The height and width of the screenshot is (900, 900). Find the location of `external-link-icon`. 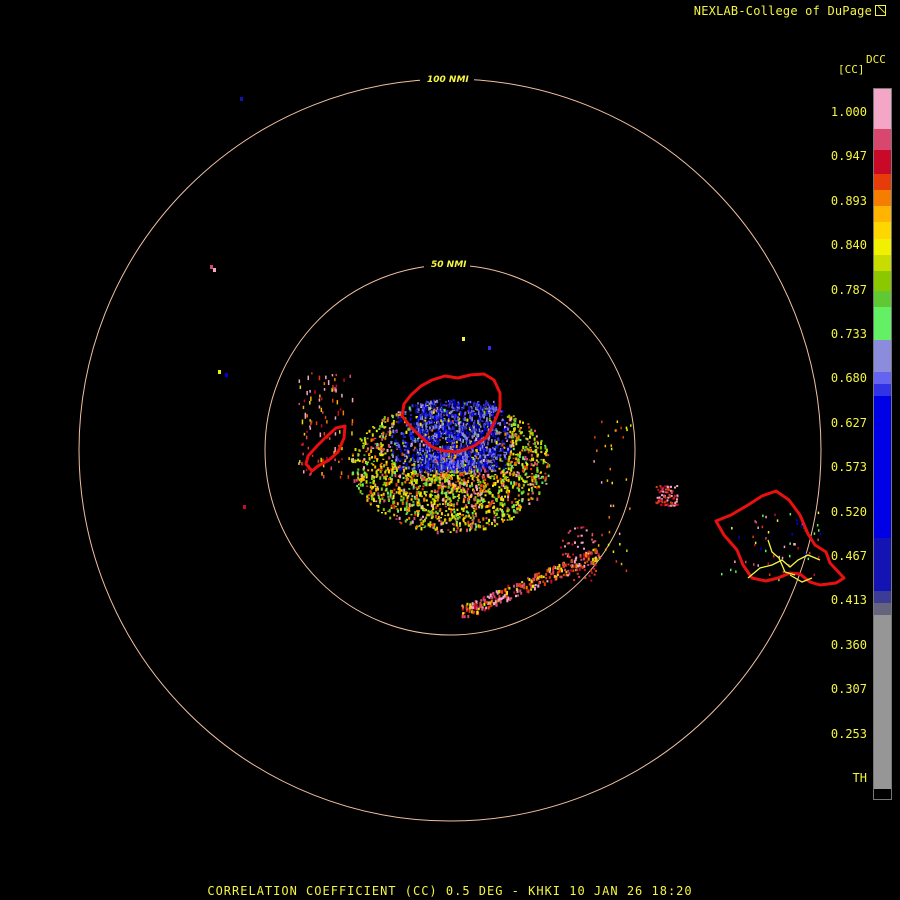

external-link-icon is located at coordinates (880, 10).